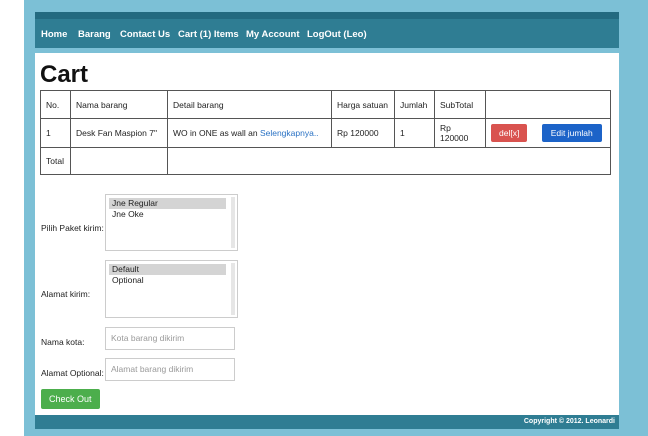  I want to click on kota-input: Kota barang dikirim, so click(170, 338).